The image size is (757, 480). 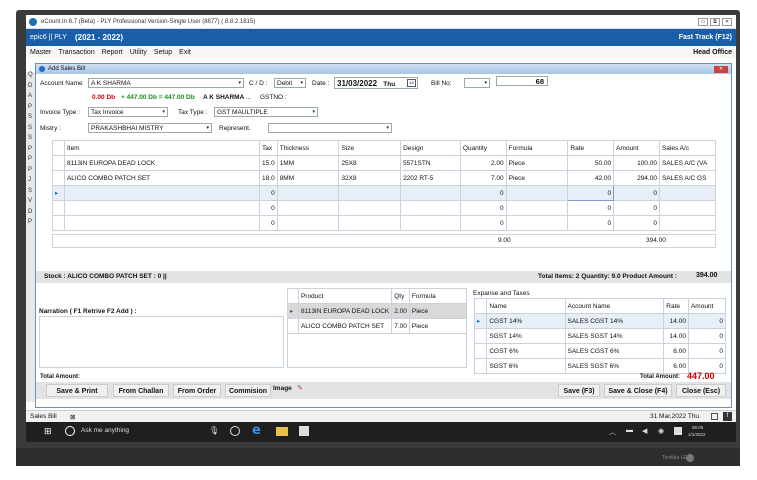 What do you see at coordinates (70, 431) in the screenshot?
I see `cortana-icon` at bounding box center [70, 431].